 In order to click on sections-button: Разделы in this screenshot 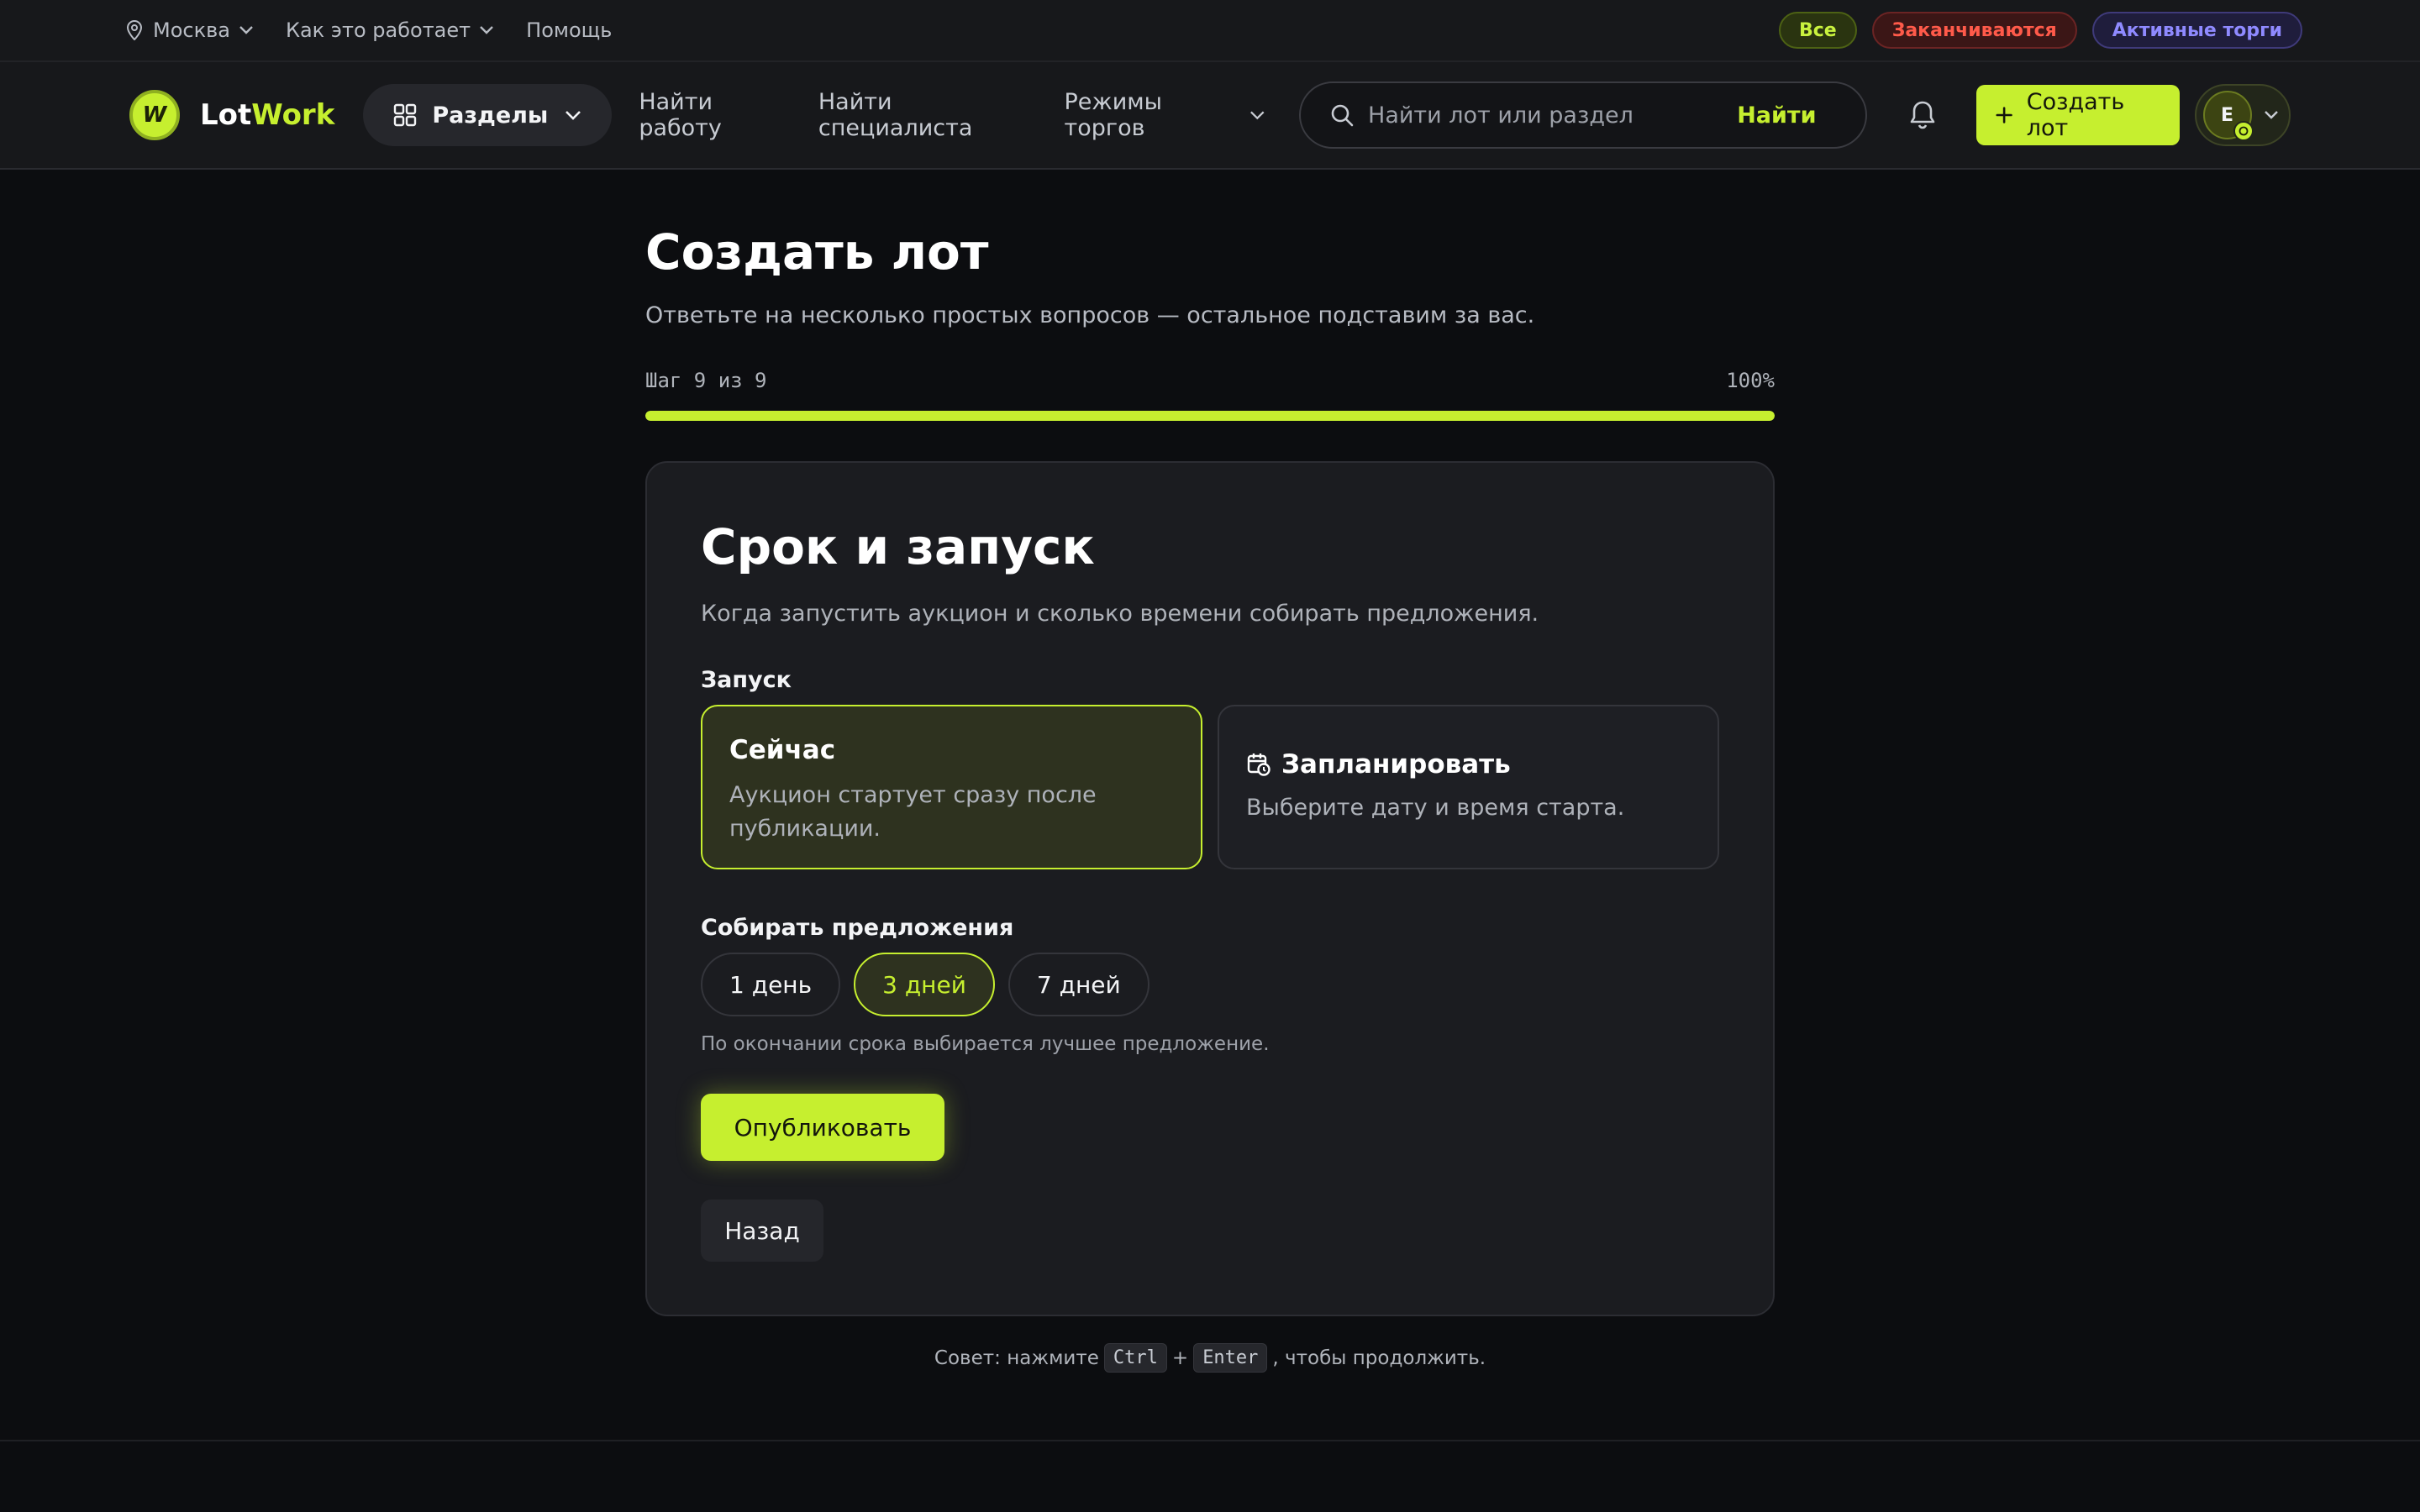, I will do `click(488, 115)`.